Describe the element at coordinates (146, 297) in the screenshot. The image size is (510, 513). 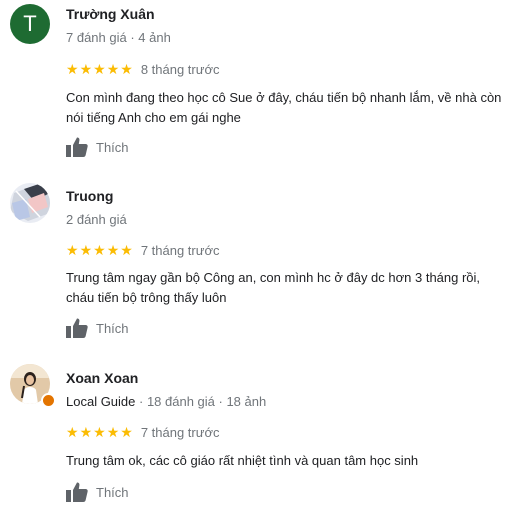
I see `review-text-line: cháu tiến bộ trông thấy luôn` at that location.